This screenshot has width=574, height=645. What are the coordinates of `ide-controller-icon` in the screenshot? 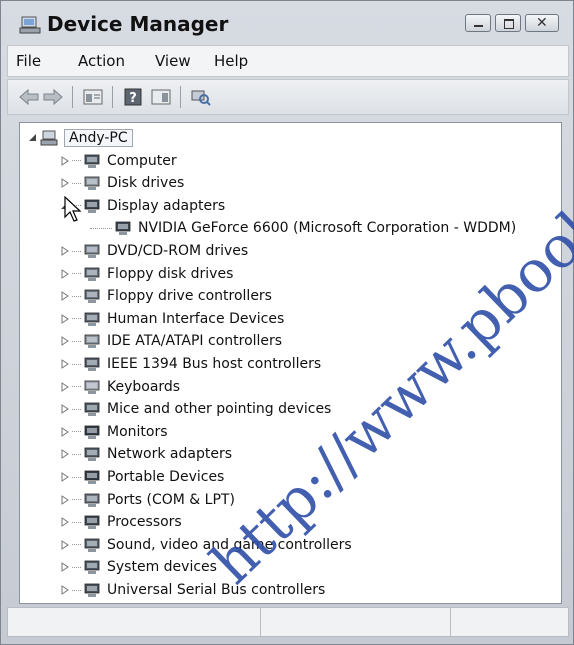 It's located at (92, 341).